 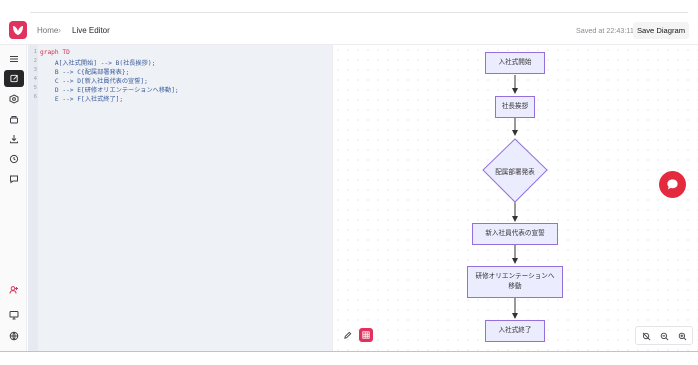 I want to click on code-line: C --> D[新入社員代表の宣誓];, so click(x=94, y=80).